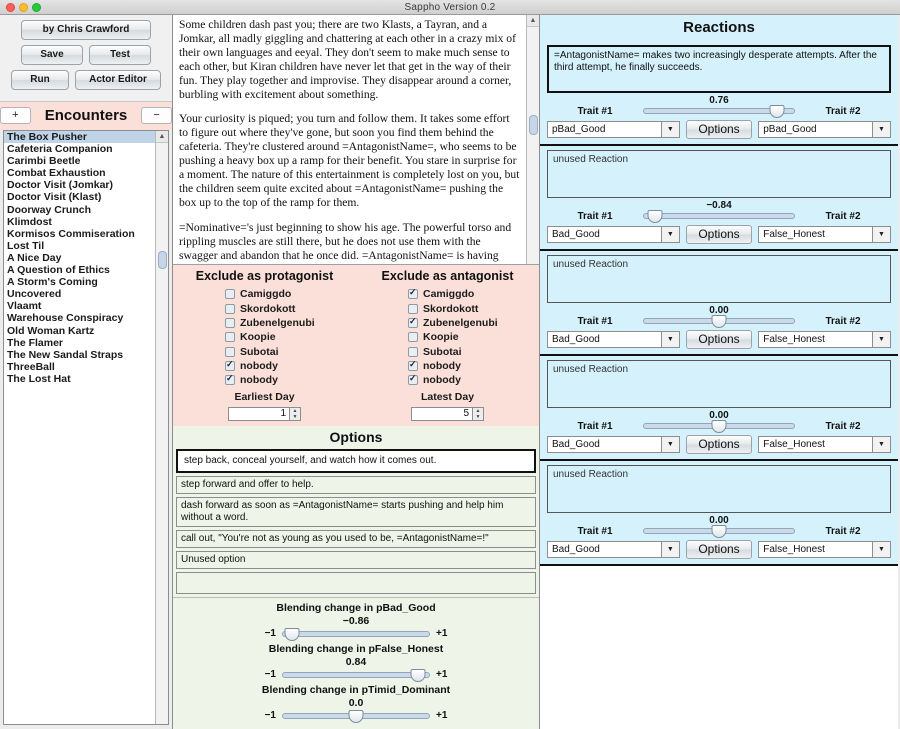 The image size is (900, 729). Describe the element at coordinates (156, 115) in the screenshot. I see `remove-encounter-button: −` at that location.